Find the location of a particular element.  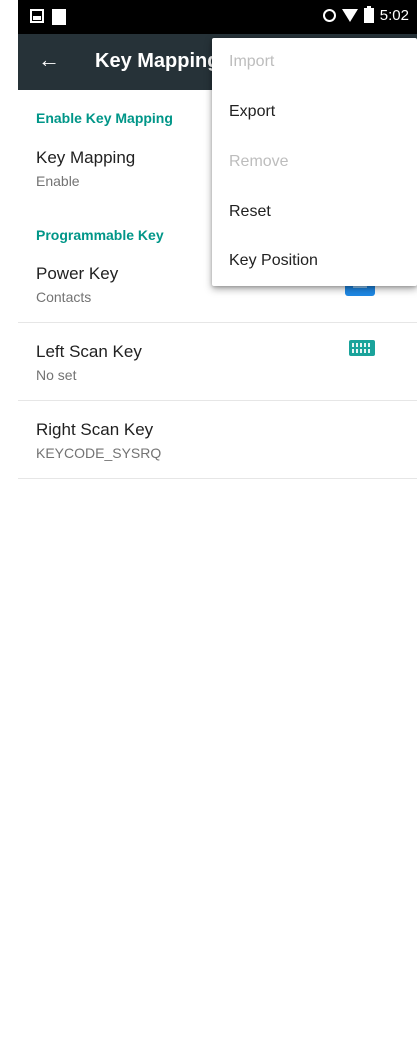

pref-summary: No set is located at coordinates (56, 375).